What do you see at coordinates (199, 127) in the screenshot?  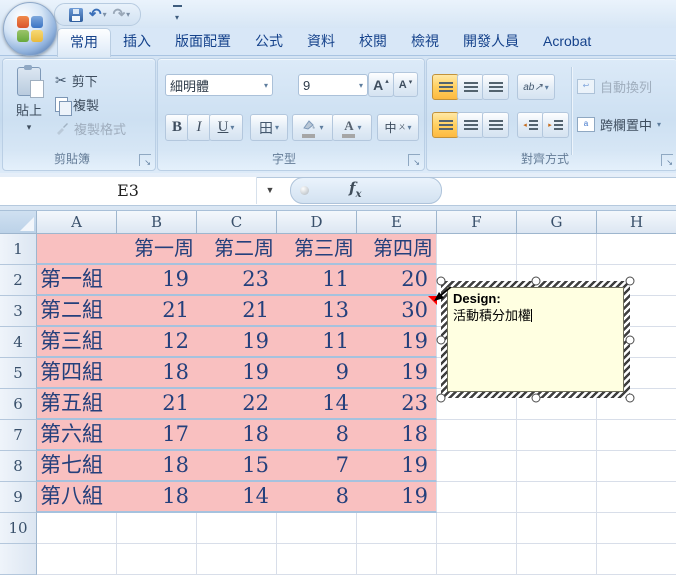 I see `italic-button: I` at bounding box center [199, 127].